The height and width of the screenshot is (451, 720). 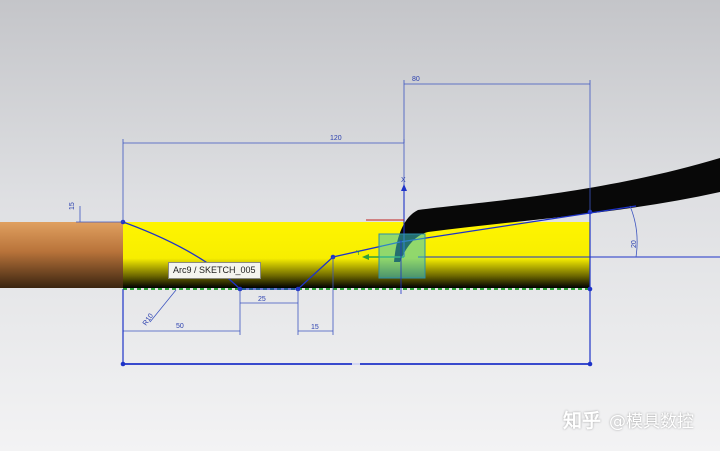 I want to click on dim-bottom-length: 50, so click(x=180, y=326).